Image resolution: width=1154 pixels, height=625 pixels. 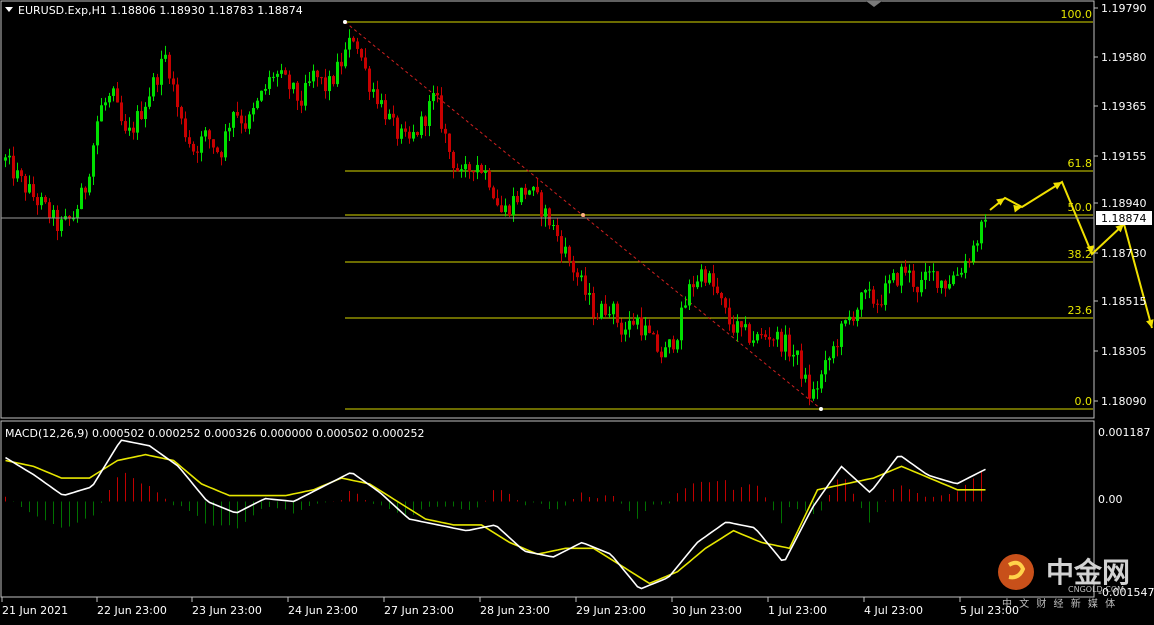 I want to click on fib-level-label: 61.8, so click(x=1080, y=163).